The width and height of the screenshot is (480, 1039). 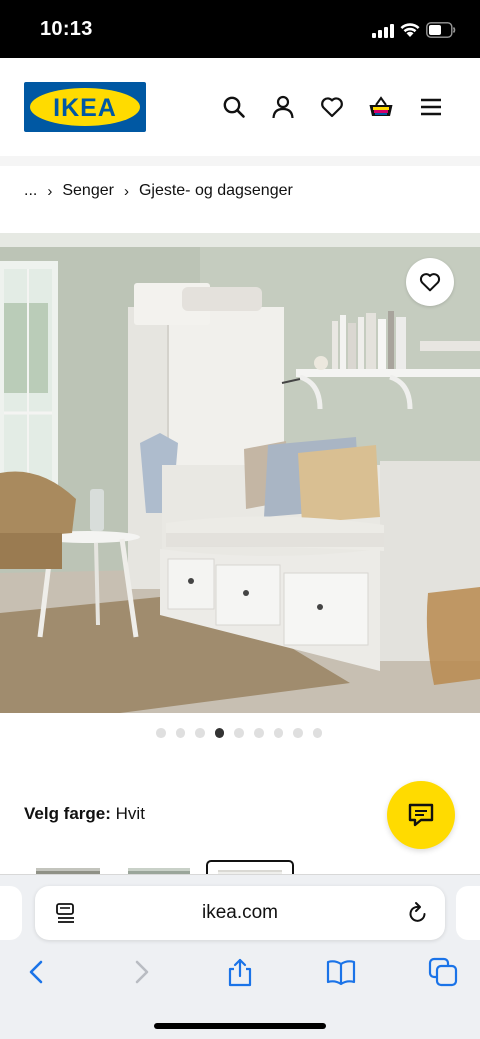 I want to click on add-to-favourites-button, so click(x=430, y=282).